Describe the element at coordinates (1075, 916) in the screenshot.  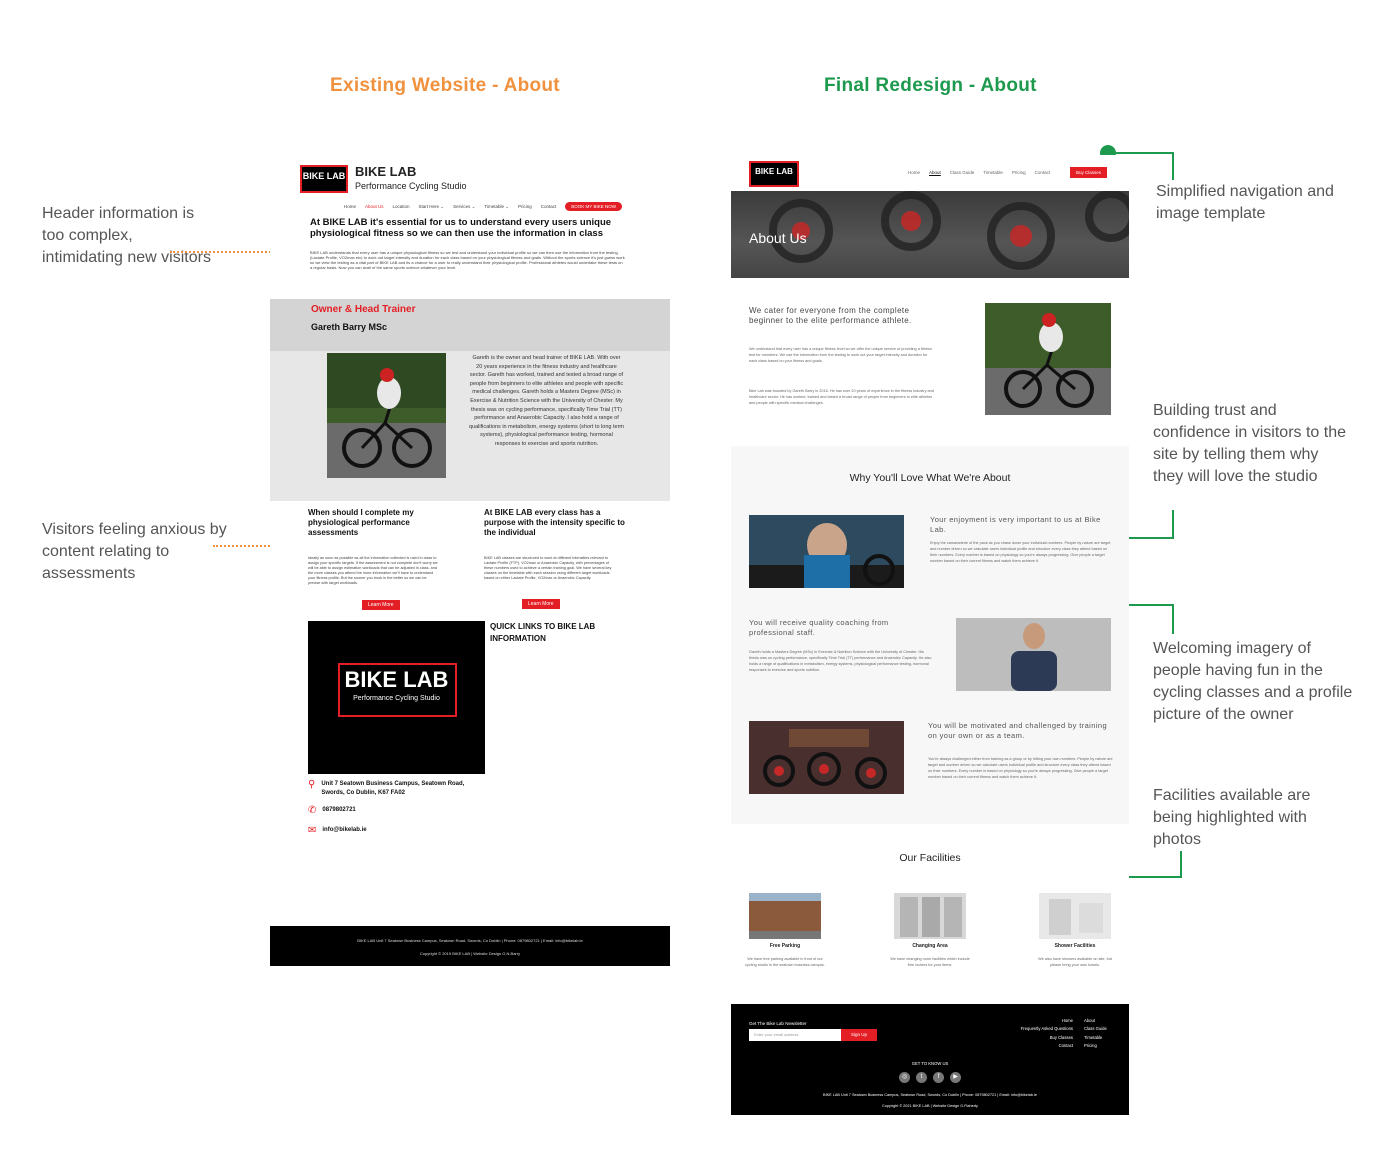
I see `shower-photo` at that location.